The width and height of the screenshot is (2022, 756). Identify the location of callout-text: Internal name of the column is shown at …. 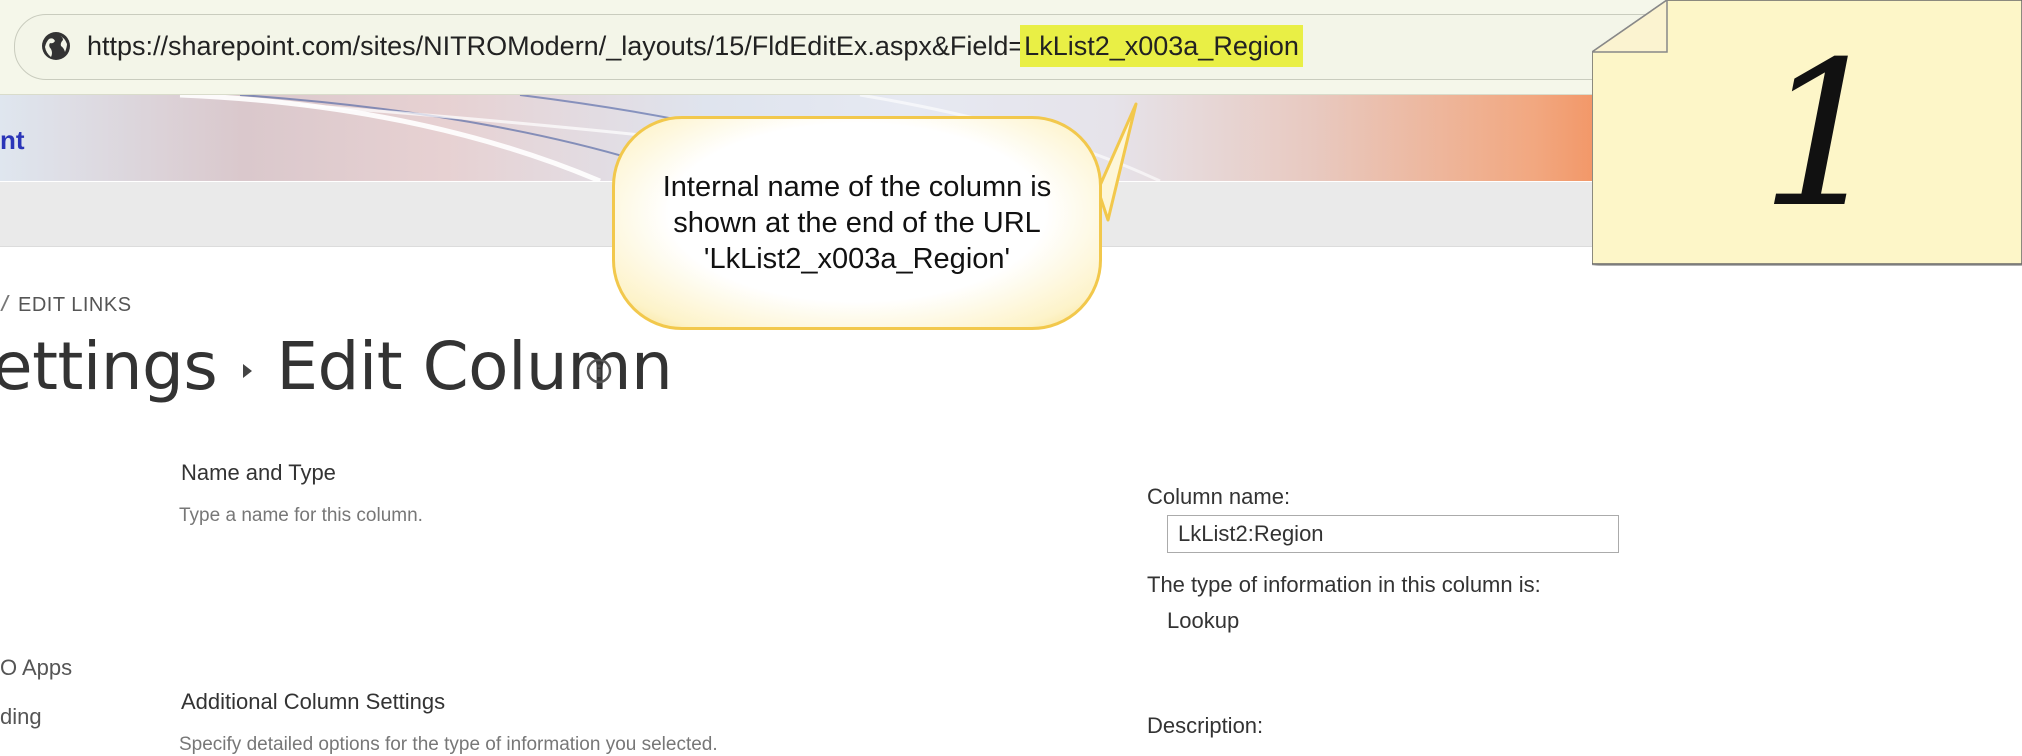
(857, 223).